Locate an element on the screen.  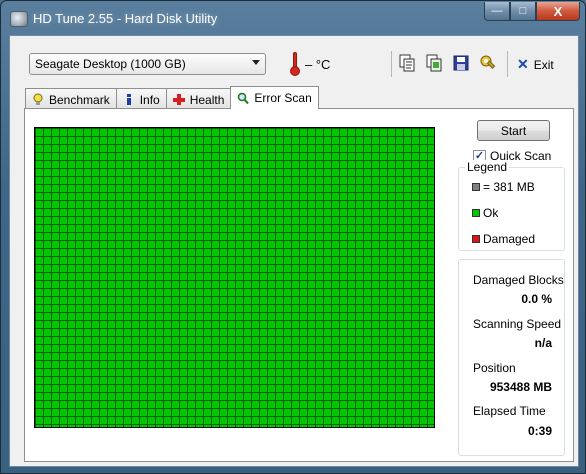
chevron-down-icon is located at coordinates (256, 62).